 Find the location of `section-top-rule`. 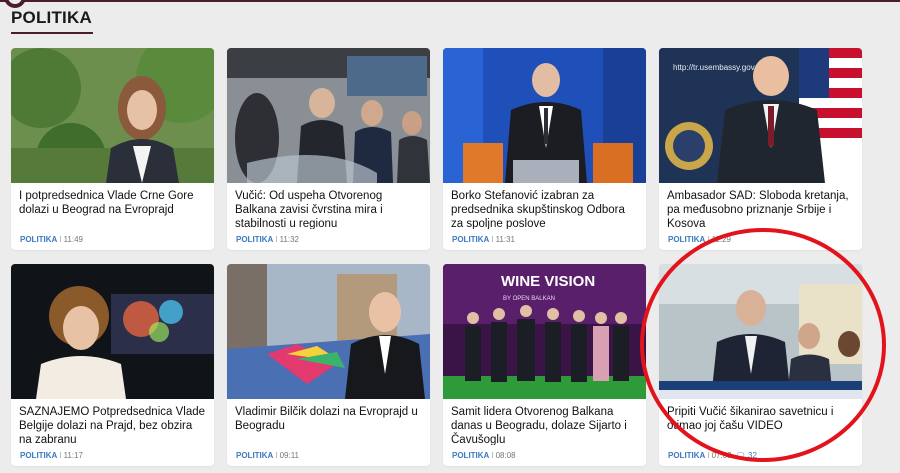

section-top-rule is located at coordinates (450, 1).